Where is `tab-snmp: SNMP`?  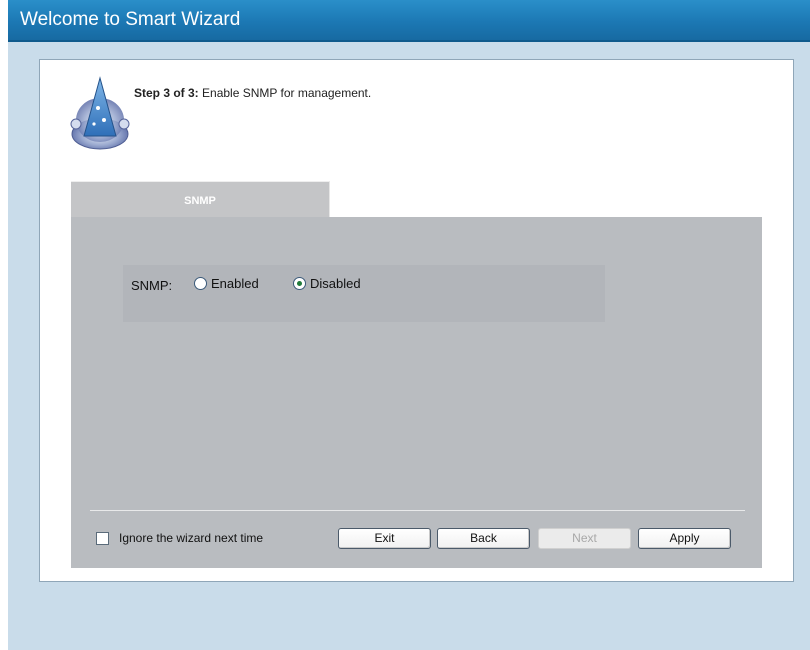 tab-snmp: SNMP is located at coordinates (200, 199).